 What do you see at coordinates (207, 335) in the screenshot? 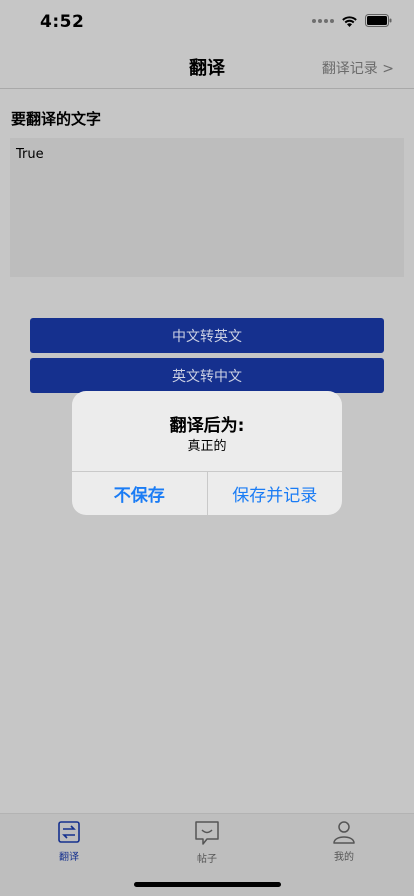
I see `zh-to-en-button: 中文转英文` at bounding box center [207, 335].